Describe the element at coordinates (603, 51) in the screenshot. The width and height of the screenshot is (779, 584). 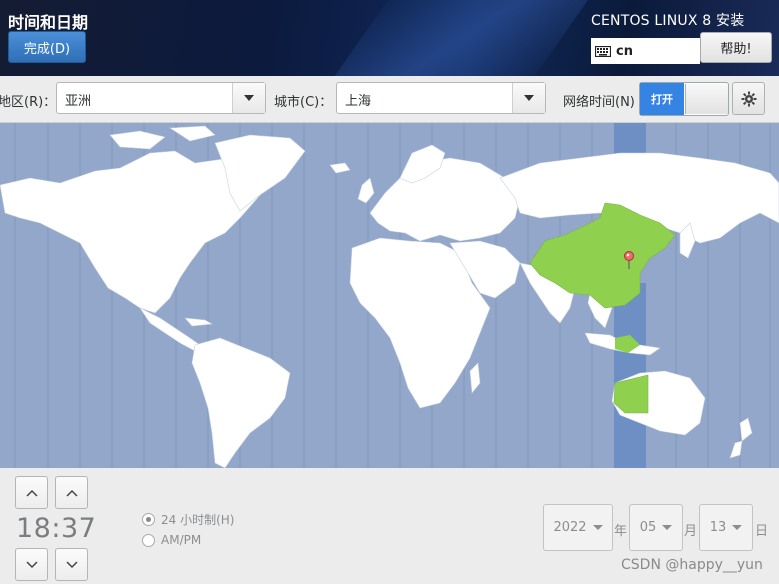
I see `keyboard-icon` at that location.